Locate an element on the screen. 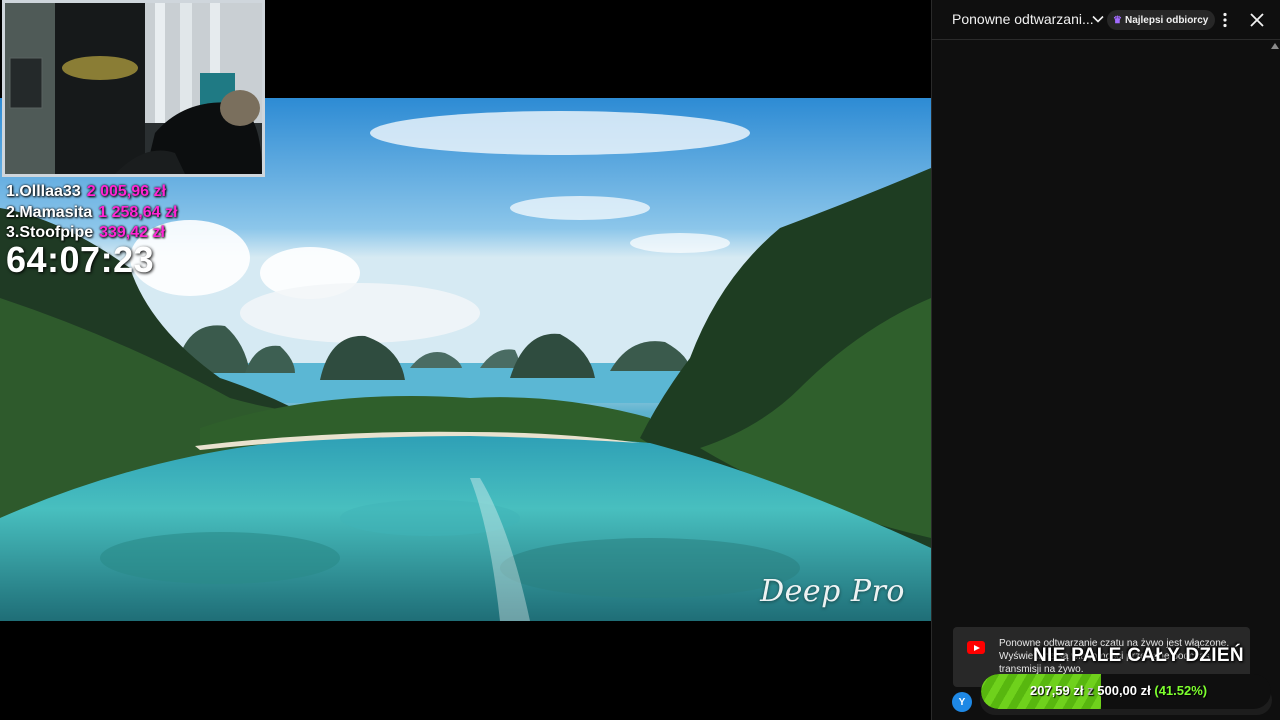 The width and height of the screenshot is (1280, 720). leaderboard-name: Olllaa33 is located at coordinates (50, 191).